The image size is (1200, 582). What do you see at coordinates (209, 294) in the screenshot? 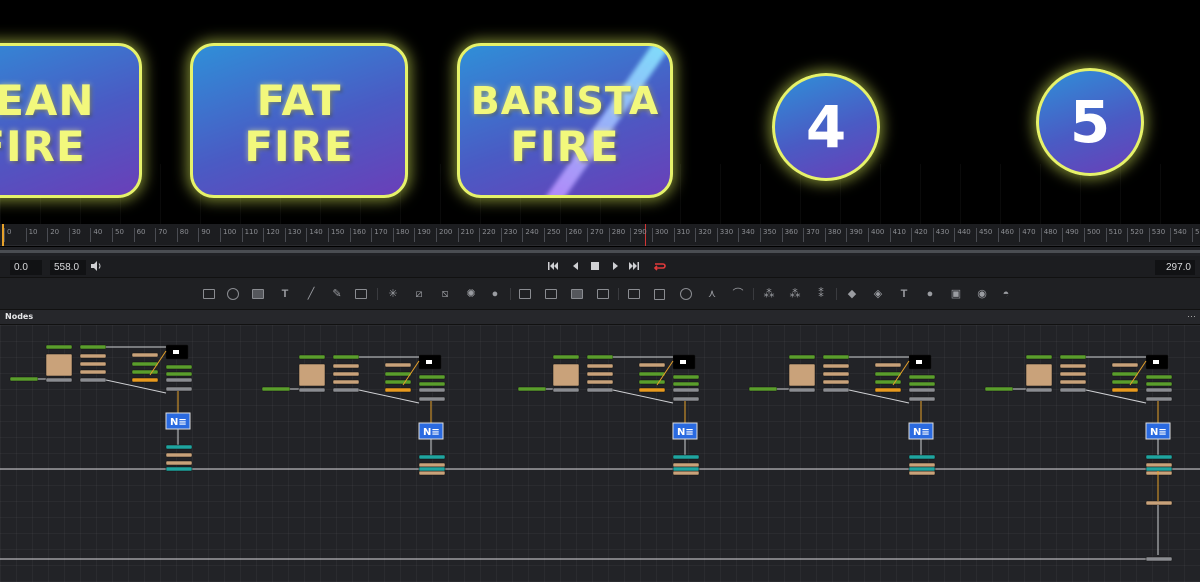
I see `background-tool-icon` at bounding box center [209, 294].